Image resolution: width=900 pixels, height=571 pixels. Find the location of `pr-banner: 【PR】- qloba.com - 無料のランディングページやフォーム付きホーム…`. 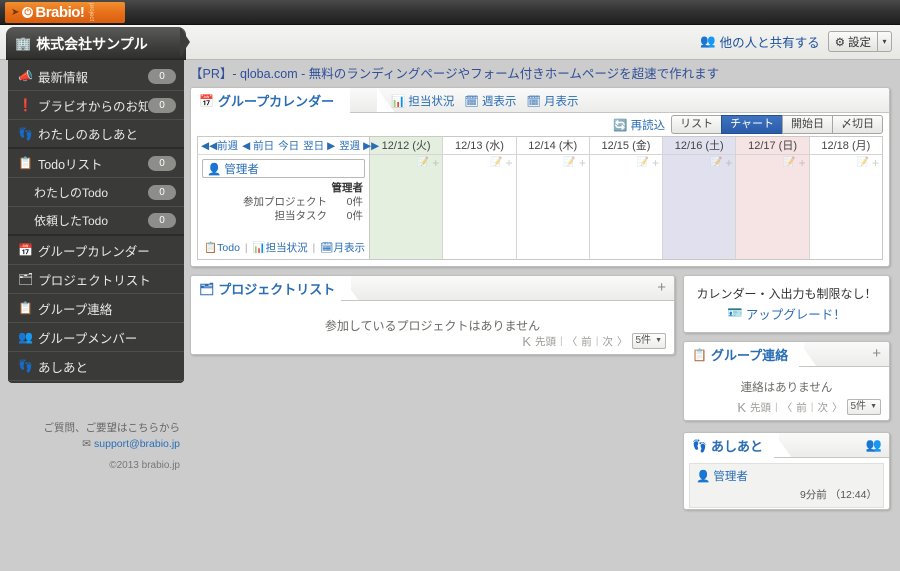

pr-banner: 【PR】- qloba.com - 無料のランディングページやフォーム付きホーム… is located at coordinates (540, 72).